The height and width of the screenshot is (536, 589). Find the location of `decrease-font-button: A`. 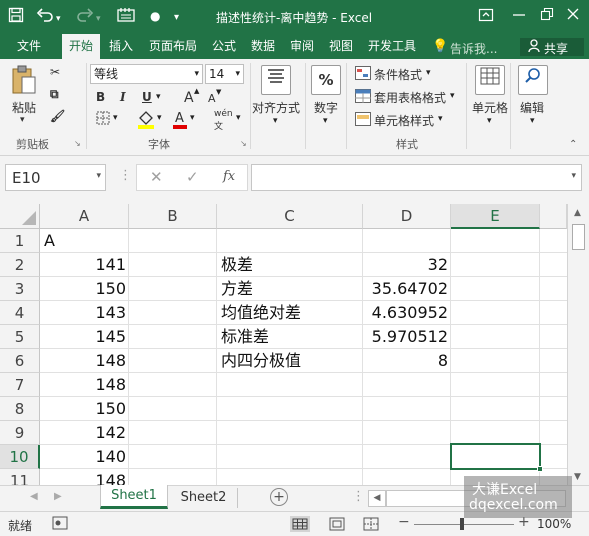

decrease-font-button: A is located at coordinates (212, 98).